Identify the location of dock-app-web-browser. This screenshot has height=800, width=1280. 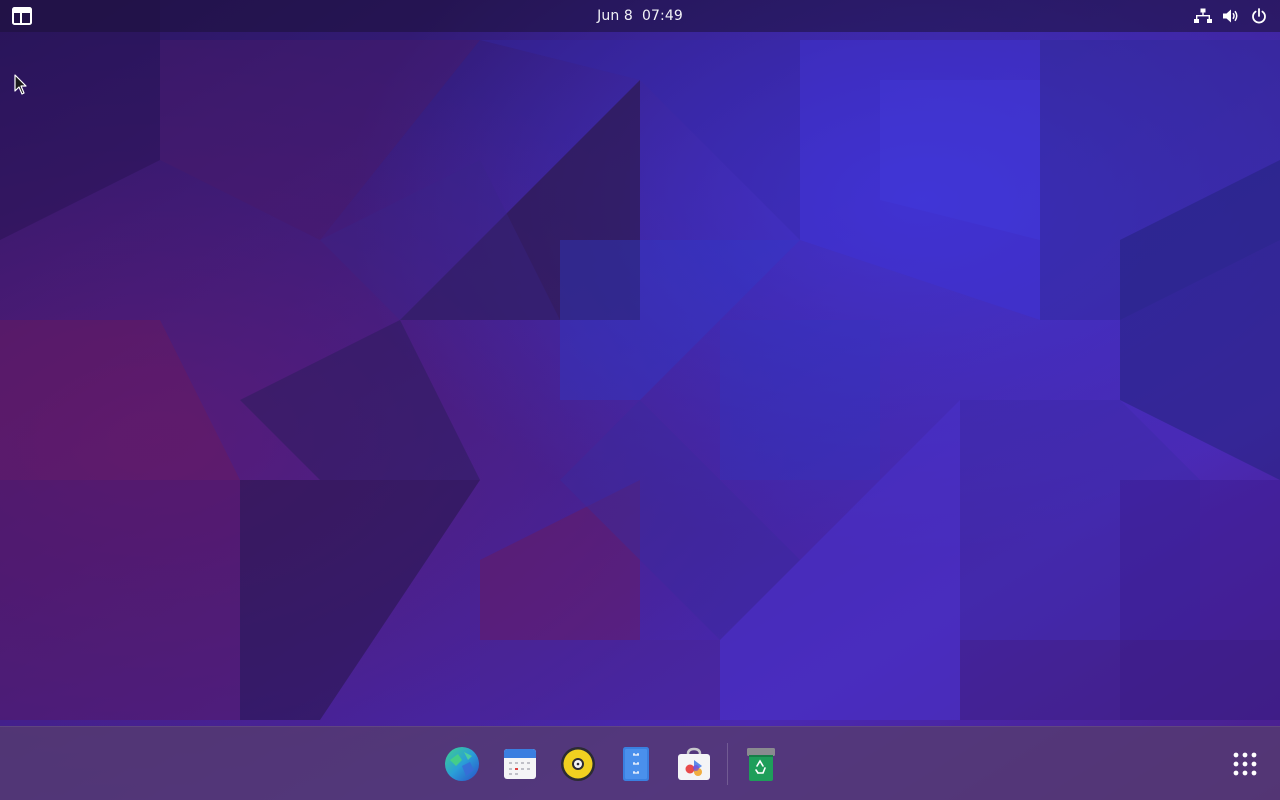
(462, 764).